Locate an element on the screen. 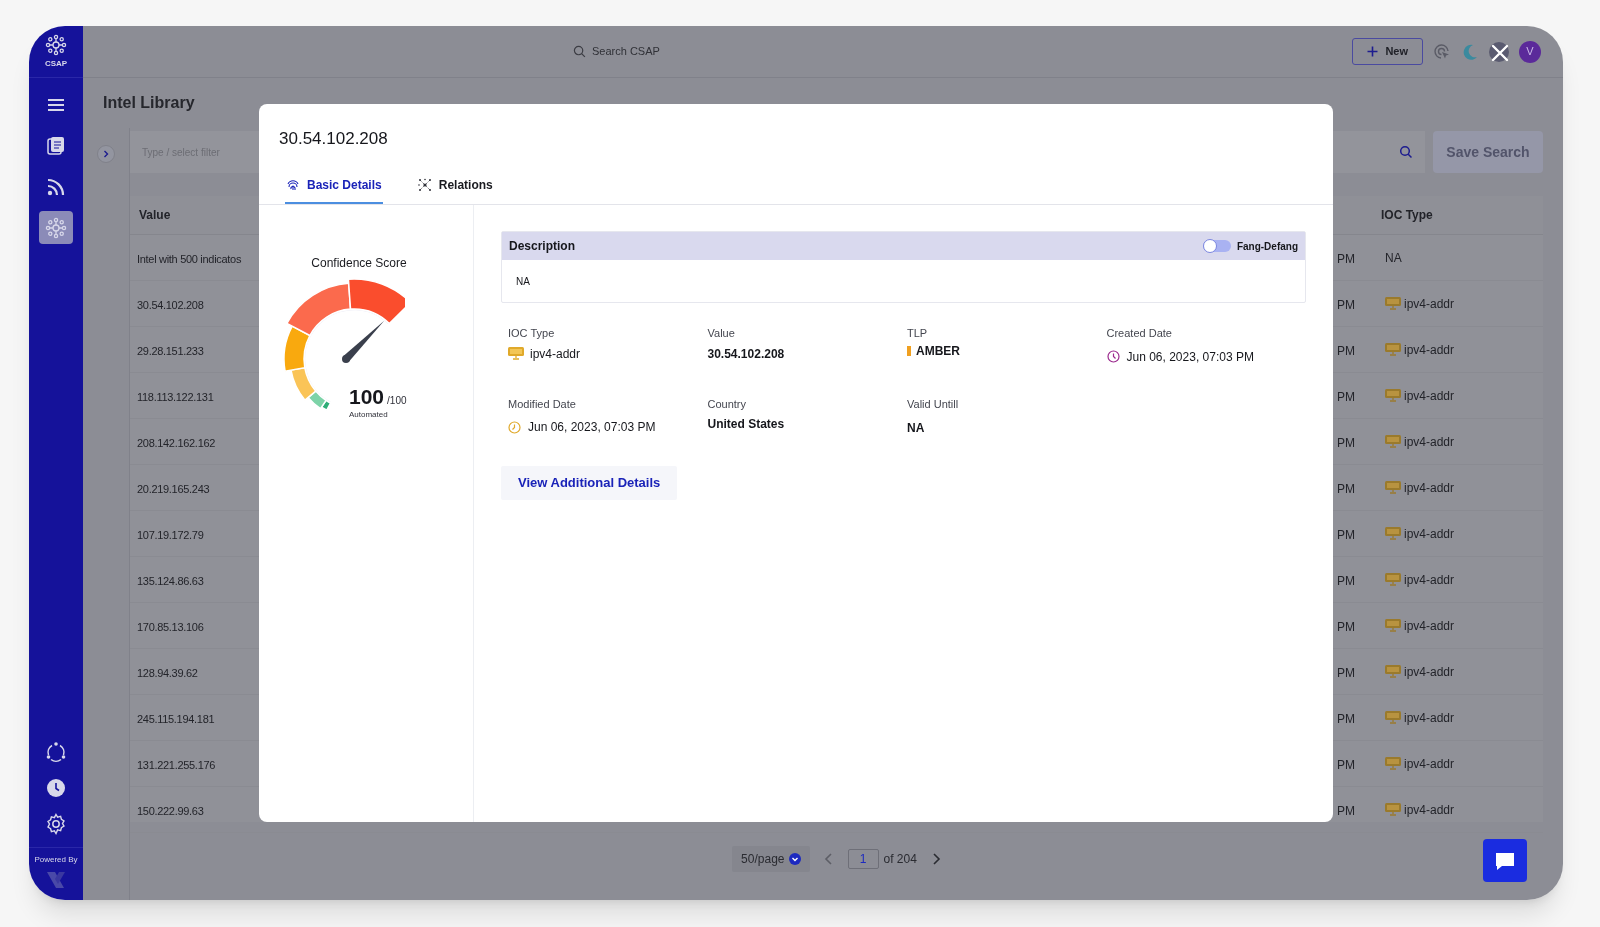 The image size is (1600, 927). table-cell: 29.28.151.233 is located at coordinates (170, 350).